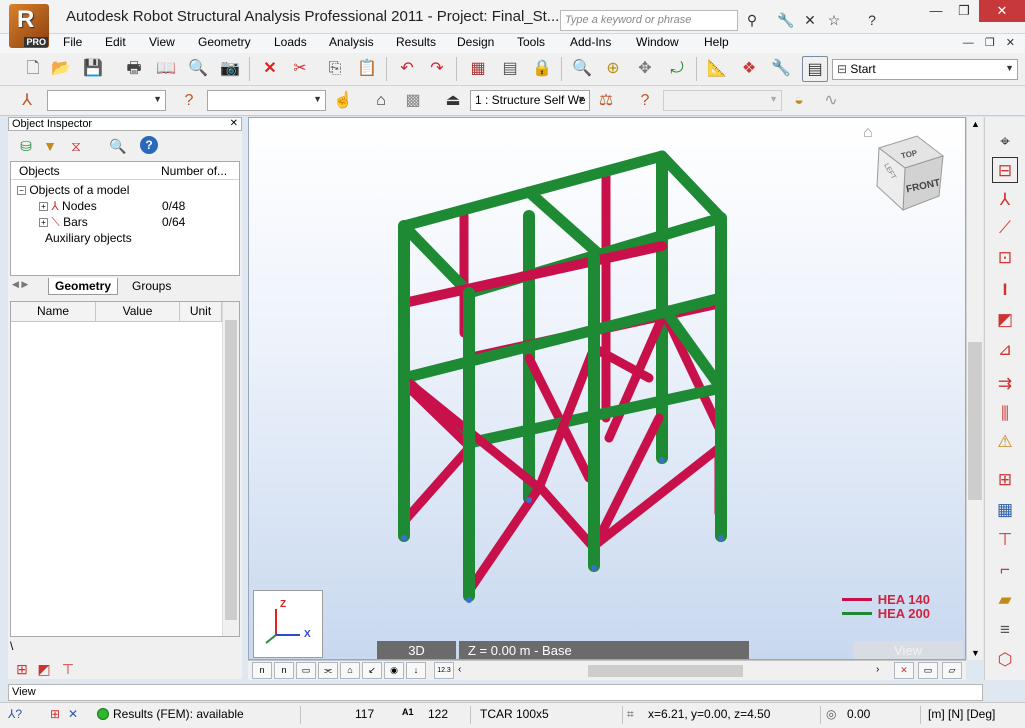  What do you see at coordinates (306, 670) in the screenshot?
I see `section-names-icon: ▭` at bounding box center [306, 670].